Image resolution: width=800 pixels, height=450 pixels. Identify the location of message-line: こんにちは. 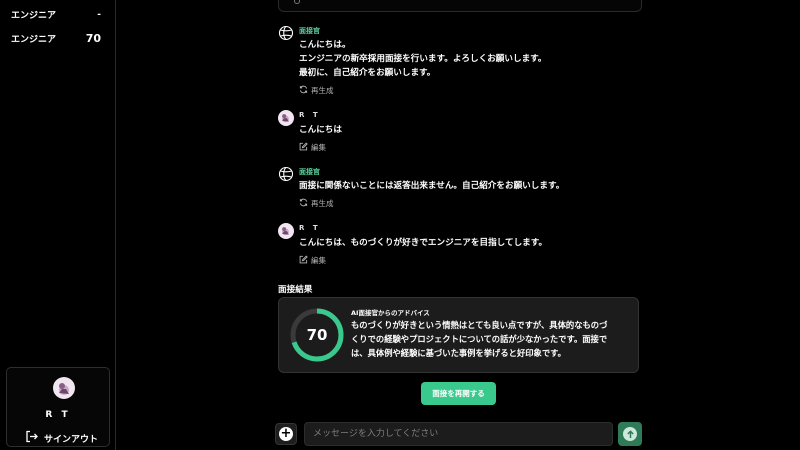
(320, 130).